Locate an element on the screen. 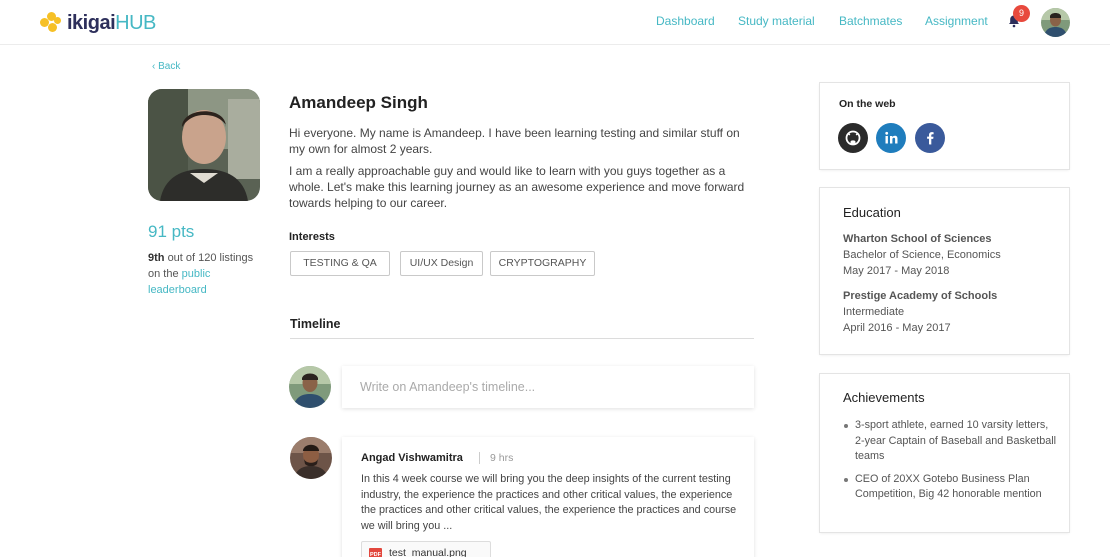  nav-batchmates: Batchmates is located at coordinates (870, 21).